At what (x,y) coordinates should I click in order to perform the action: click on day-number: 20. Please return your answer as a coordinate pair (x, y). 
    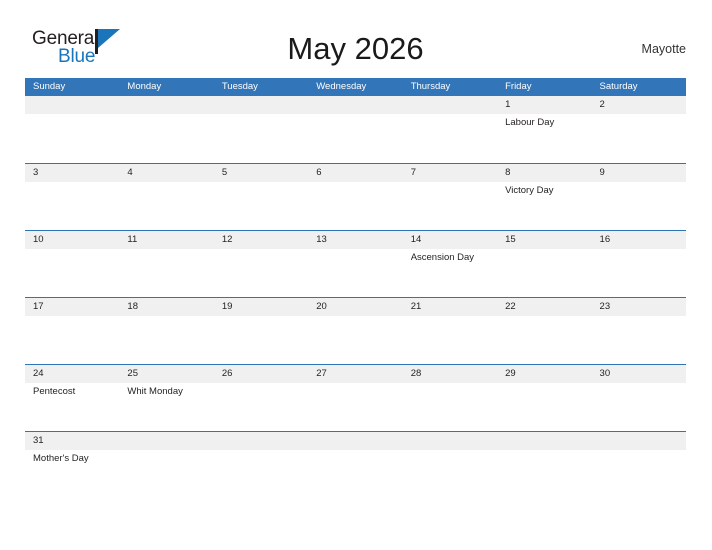
    Looking at the image, I should click on (355, 307).